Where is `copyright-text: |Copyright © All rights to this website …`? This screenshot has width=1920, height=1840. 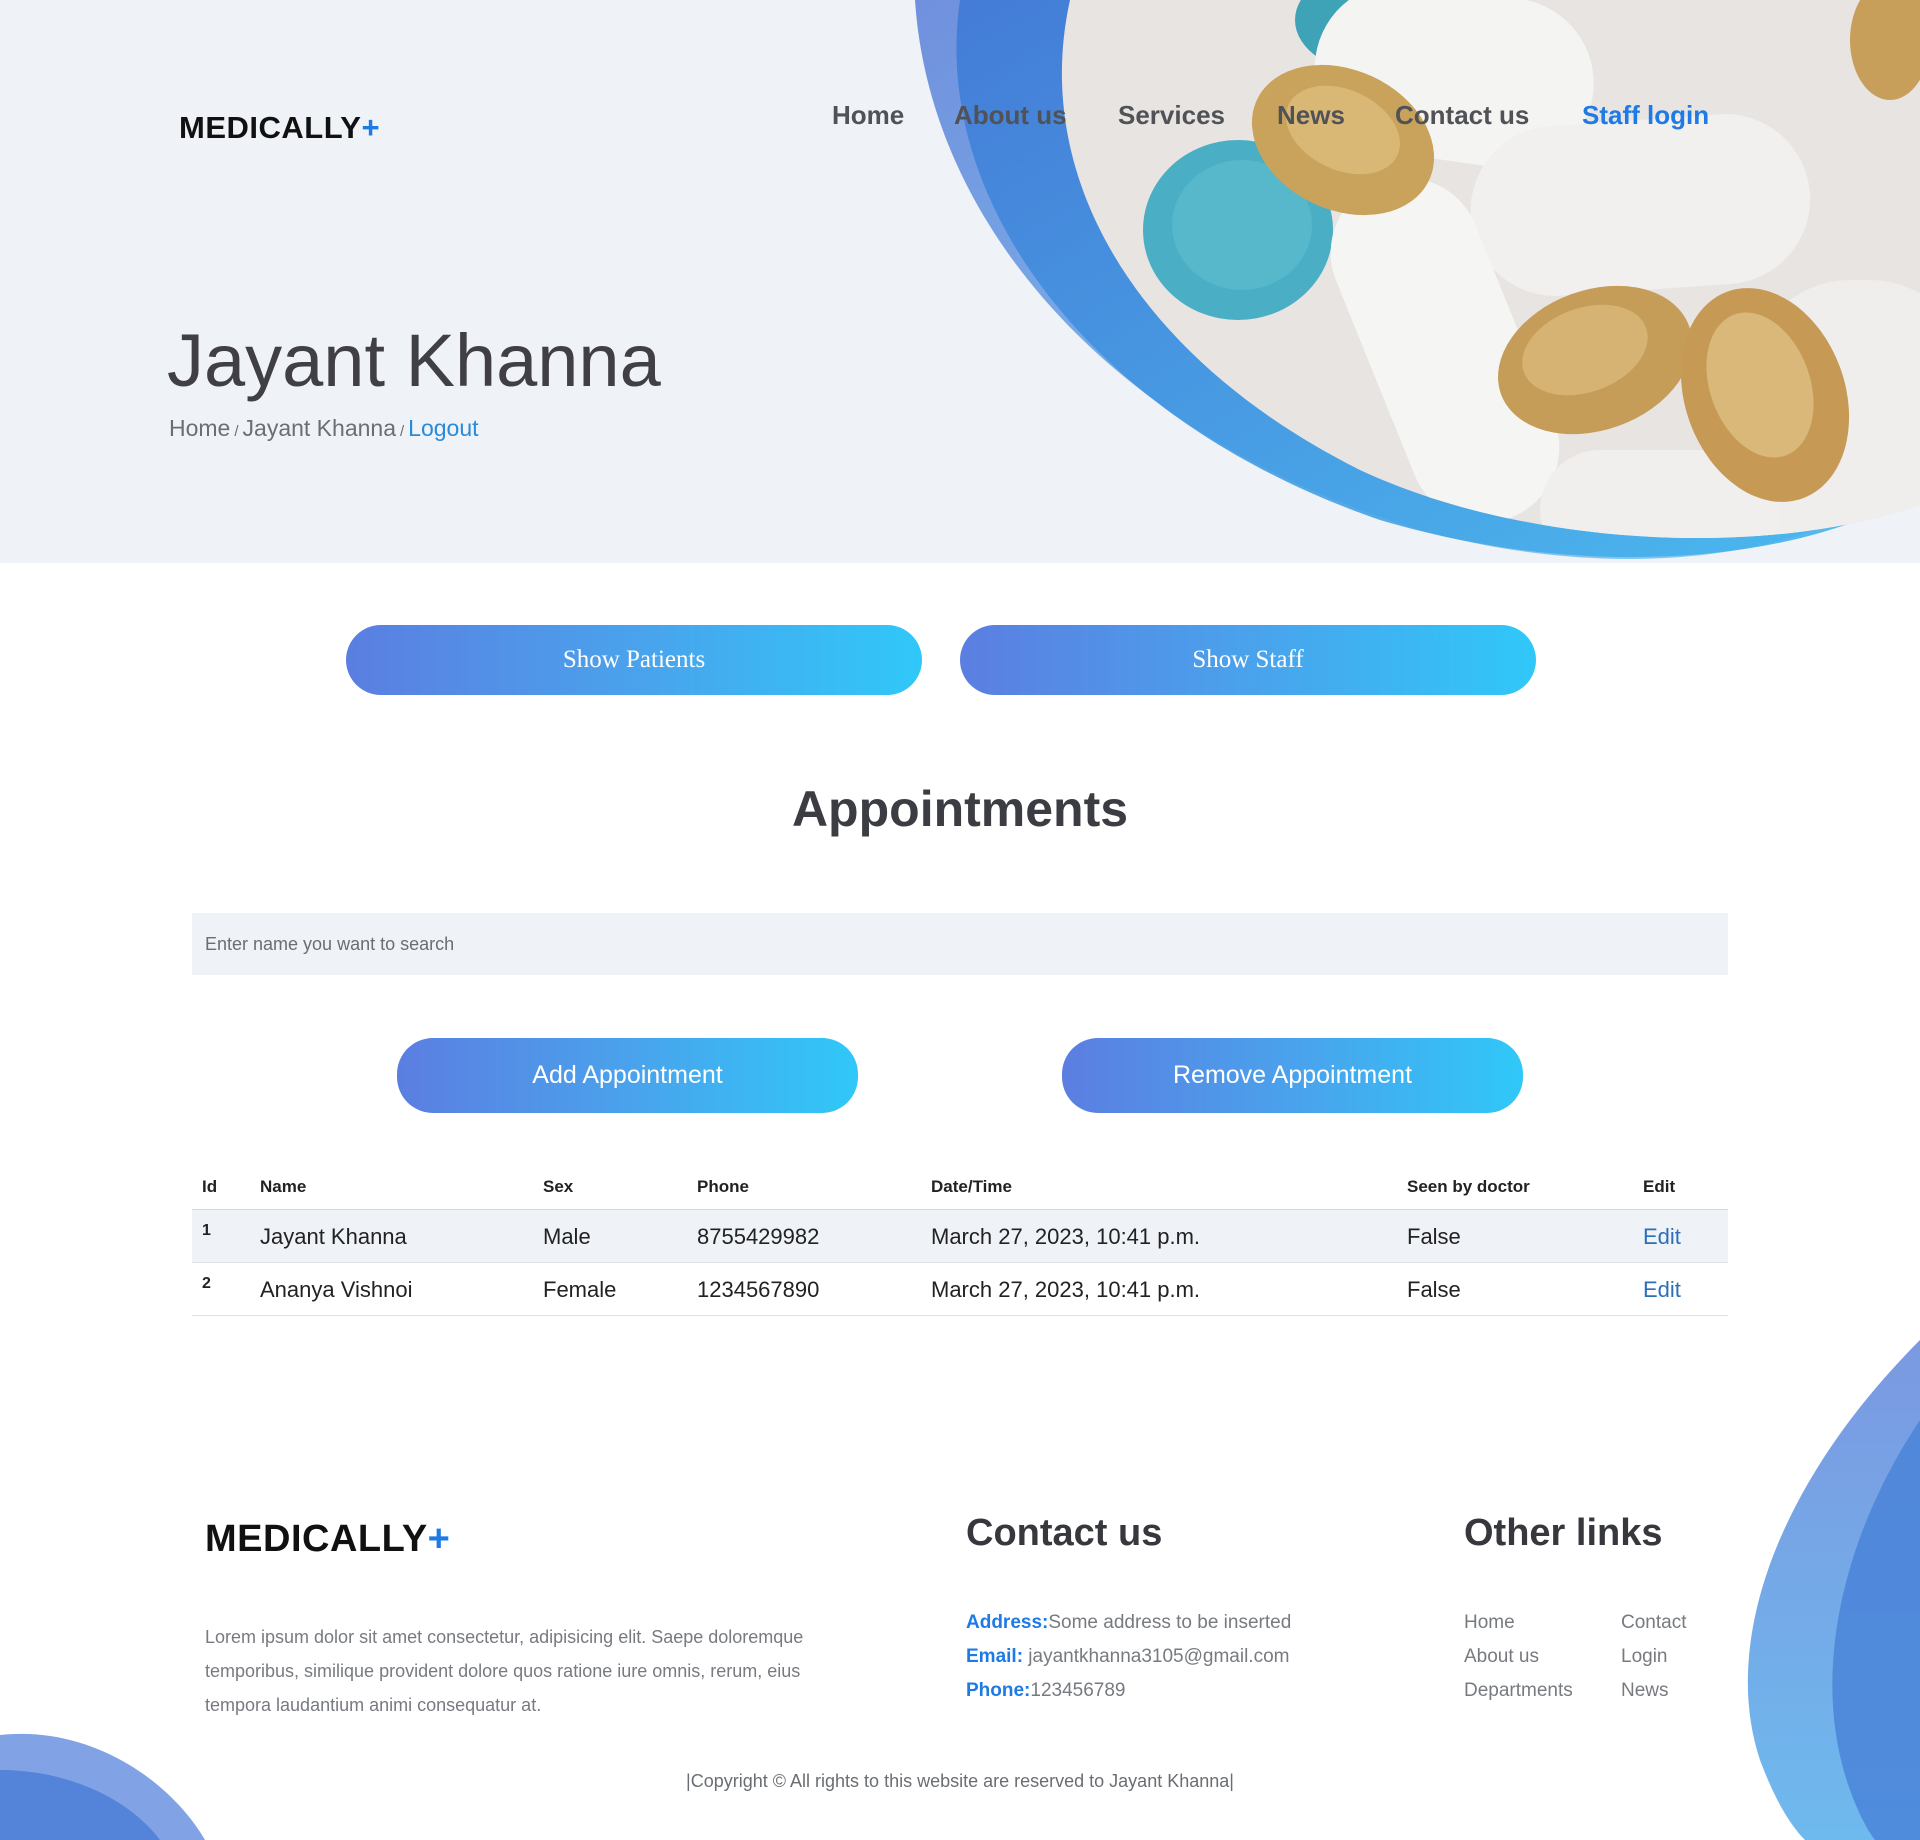 copyright-text: |Copyright © All rights to this website … is located at coordinates (960, 1781).